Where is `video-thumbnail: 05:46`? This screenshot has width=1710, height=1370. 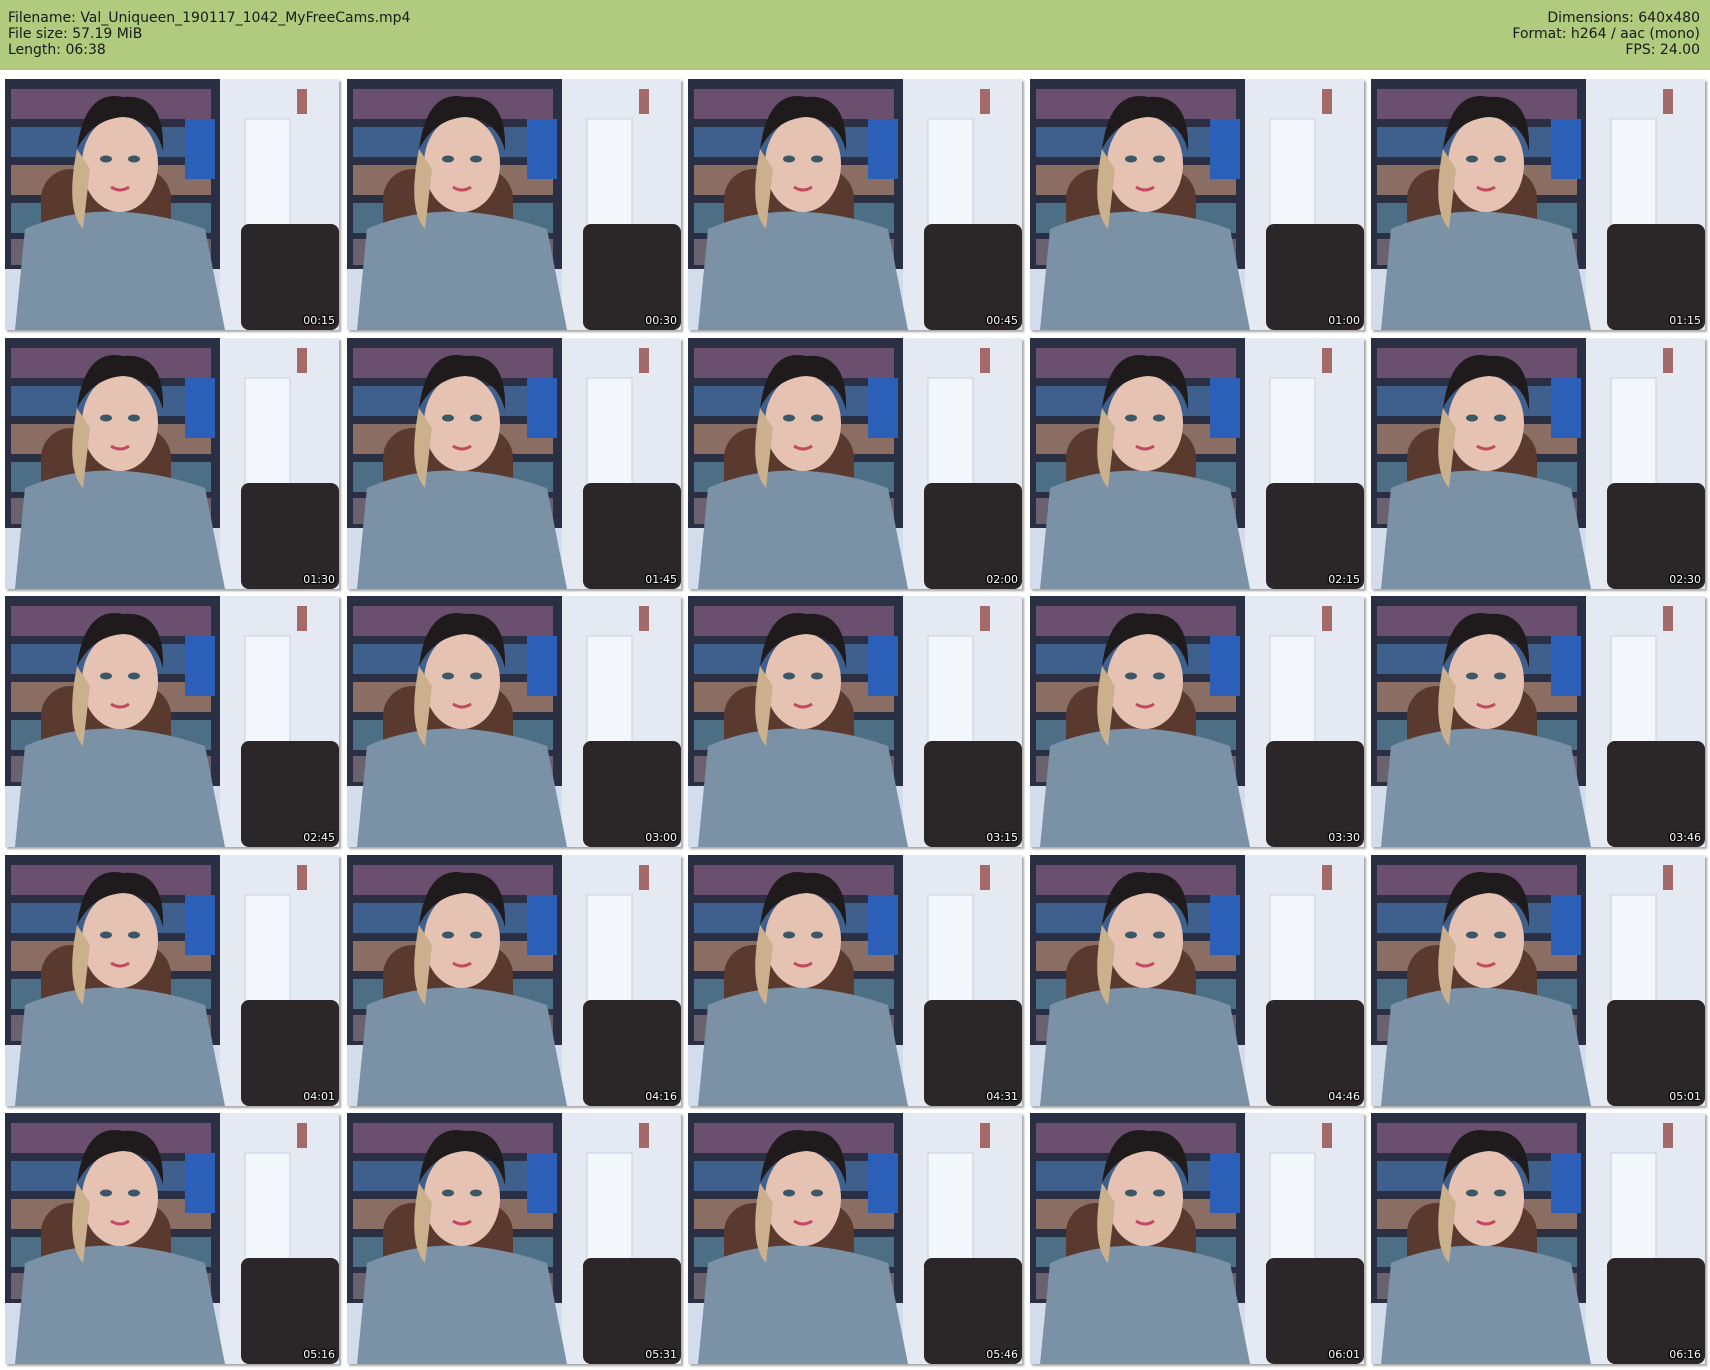
video-thumbnail: 05:46 is located at coordinates (855, 1238).